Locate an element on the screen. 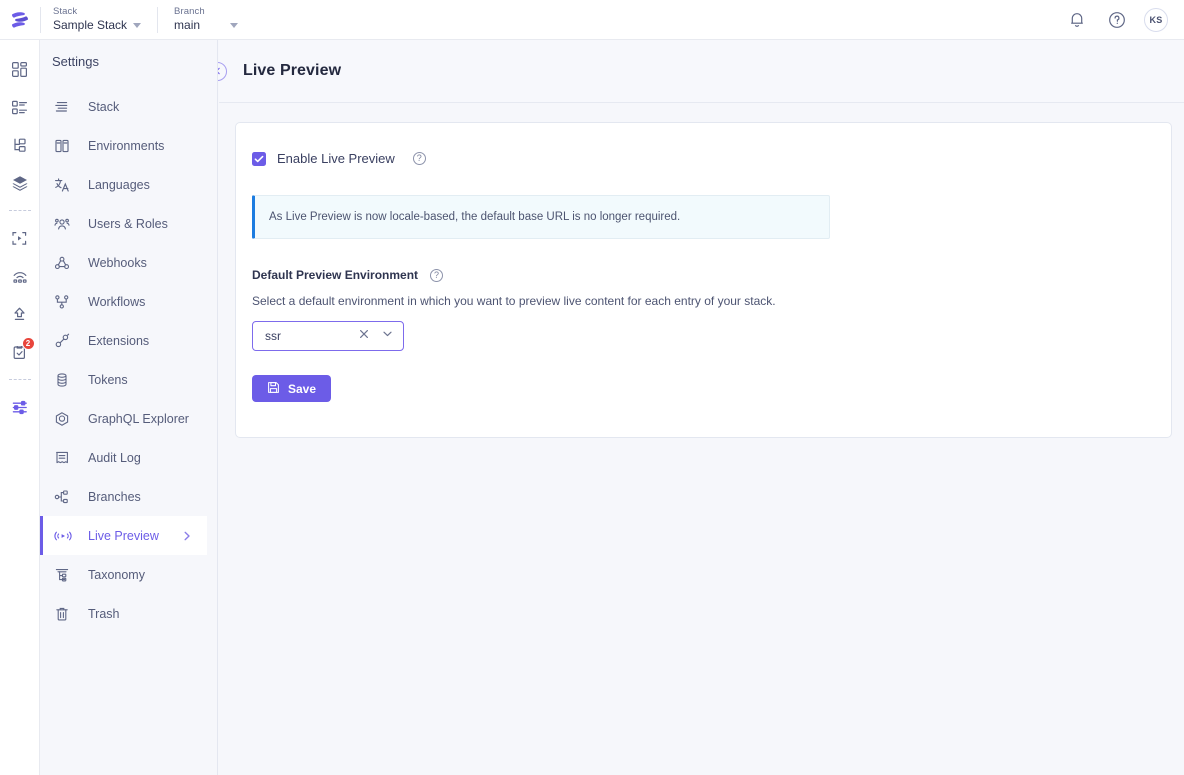 This screenshot has width=1184, height=775. save-button: Save is located at coordinates (291, 388).